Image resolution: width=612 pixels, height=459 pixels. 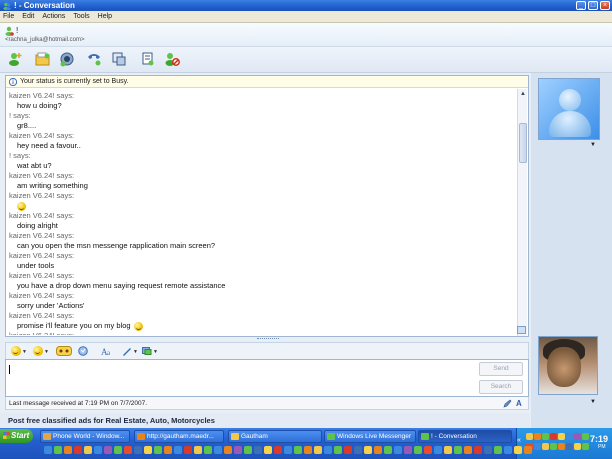 What do you see at coordinates (38, 351) in the screenshot?
I see `wink-emoticon-icon` at bounding box center [38, 351].